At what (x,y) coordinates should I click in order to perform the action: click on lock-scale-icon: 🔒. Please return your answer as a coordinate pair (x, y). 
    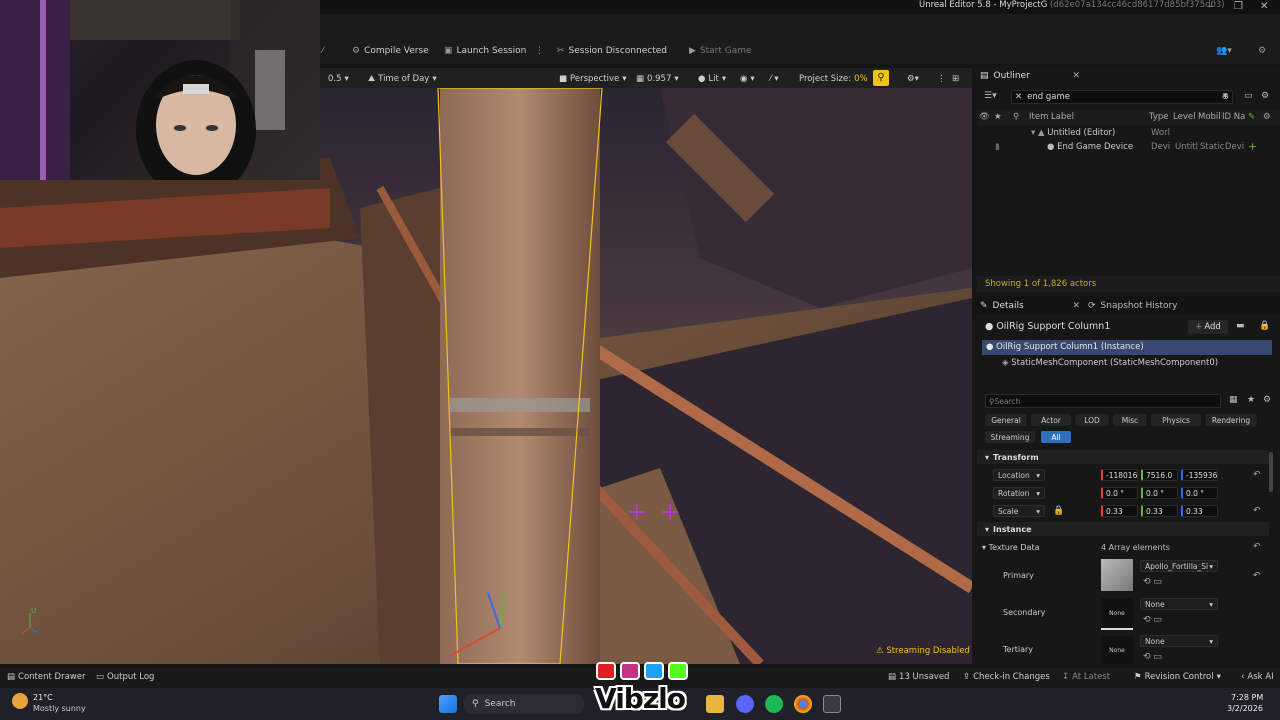
    Looking at the image, I should click on (1058, 511).